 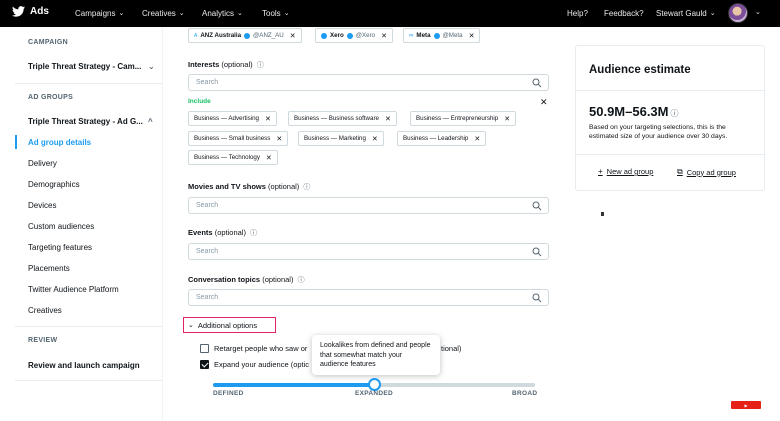 I want to click on active-indicator, so click(x=16, y=142).